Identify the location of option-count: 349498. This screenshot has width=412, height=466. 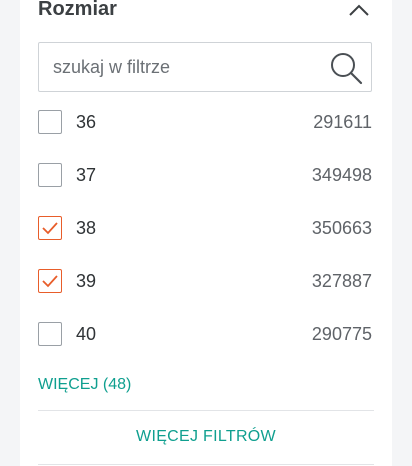
(341, 175).